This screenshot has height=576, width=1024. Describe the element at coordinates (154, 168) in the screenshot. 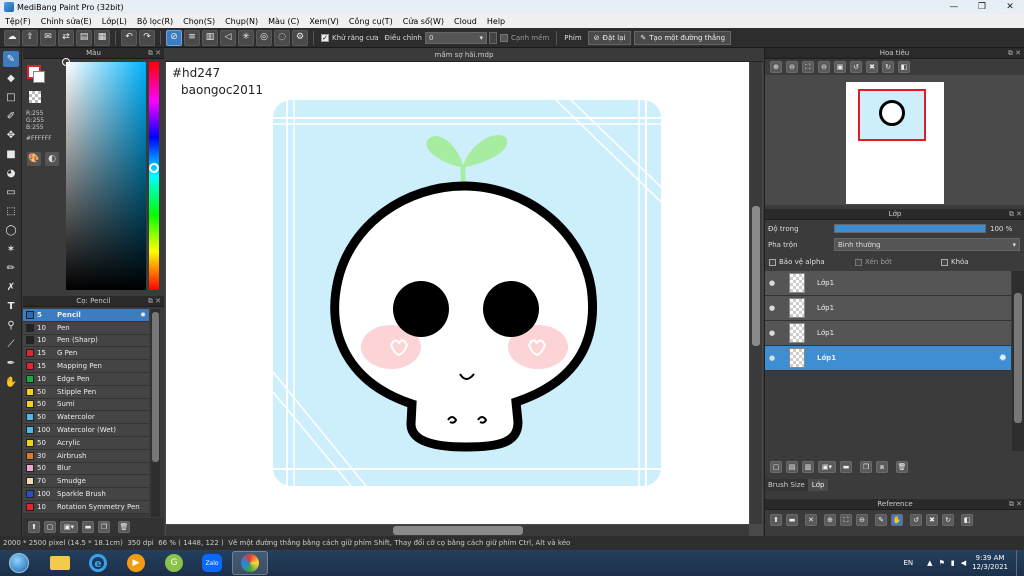

I see `hue-handle` at that location.